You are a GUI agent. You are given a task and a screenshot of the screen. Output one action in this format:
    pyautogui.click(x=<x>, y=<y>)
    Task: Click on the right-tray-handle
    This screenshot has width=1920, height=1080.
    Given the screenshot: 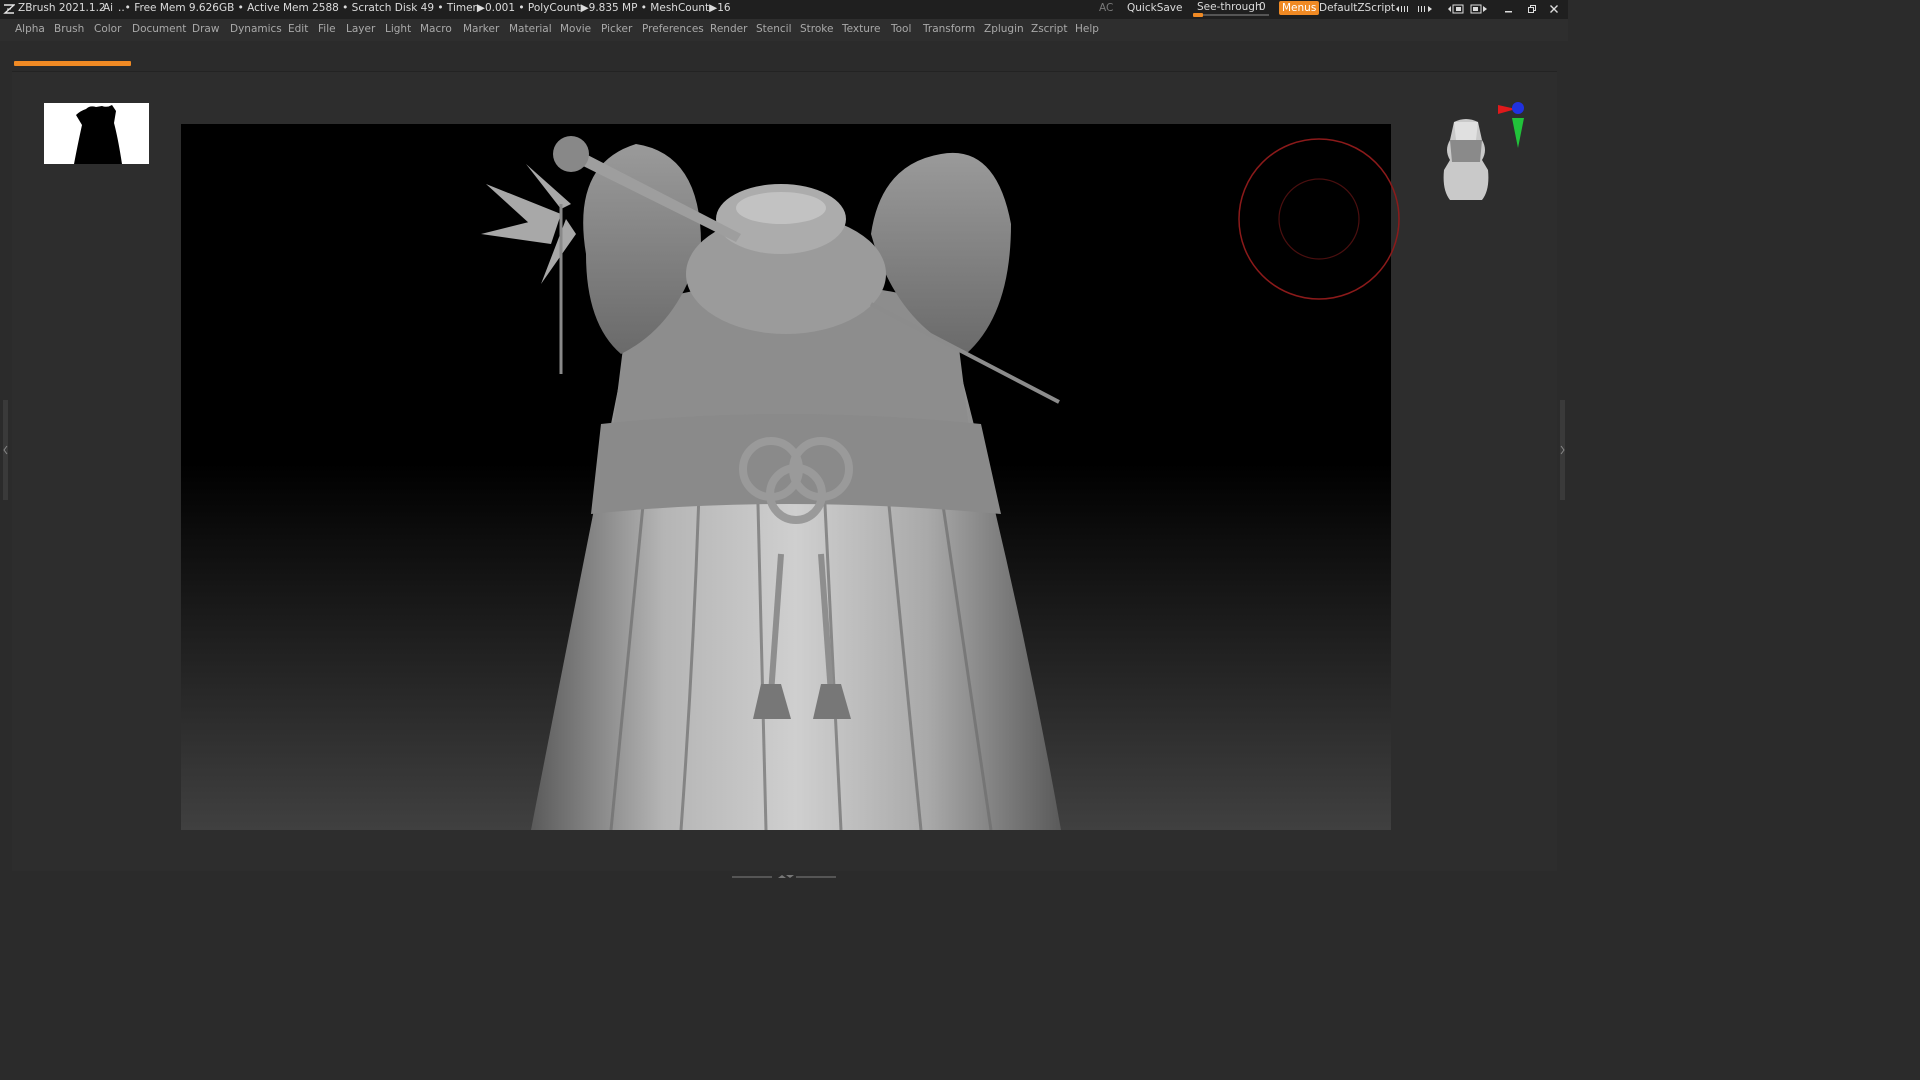 What is the action you would take?
    pyautogui.click(x=1562, y=450)
    